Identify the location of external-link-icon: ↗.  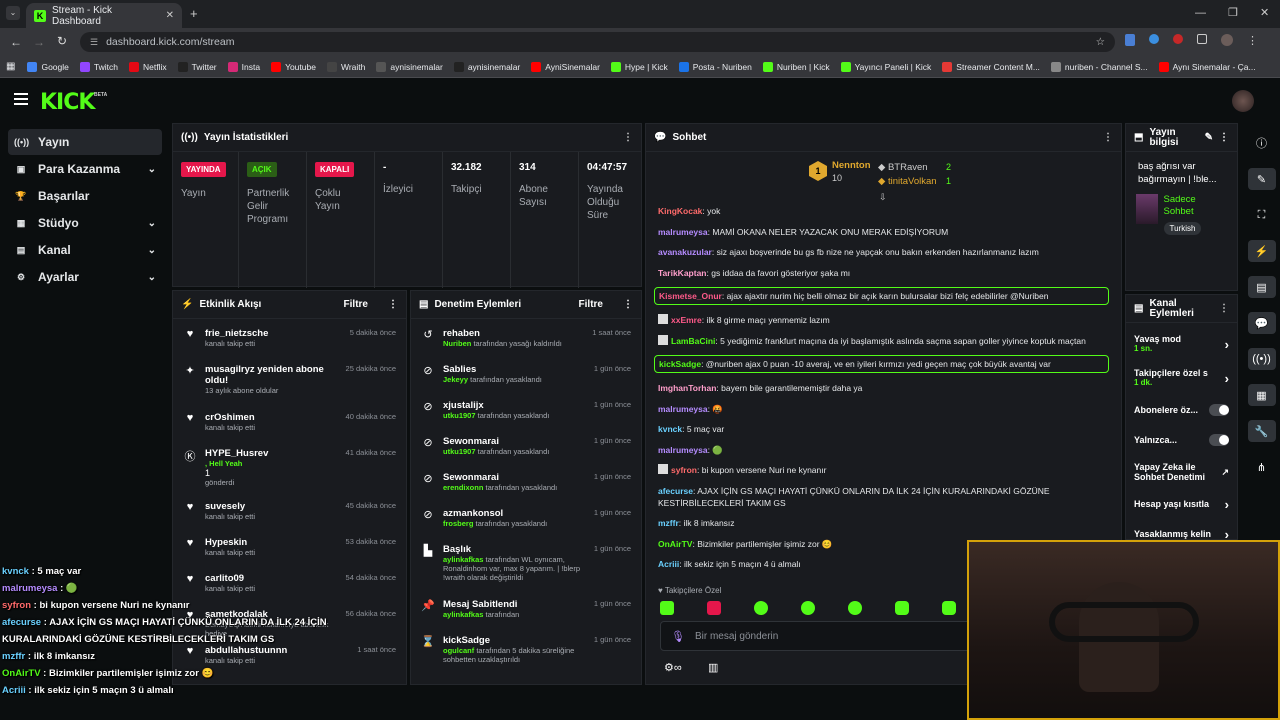
(1225, 472).